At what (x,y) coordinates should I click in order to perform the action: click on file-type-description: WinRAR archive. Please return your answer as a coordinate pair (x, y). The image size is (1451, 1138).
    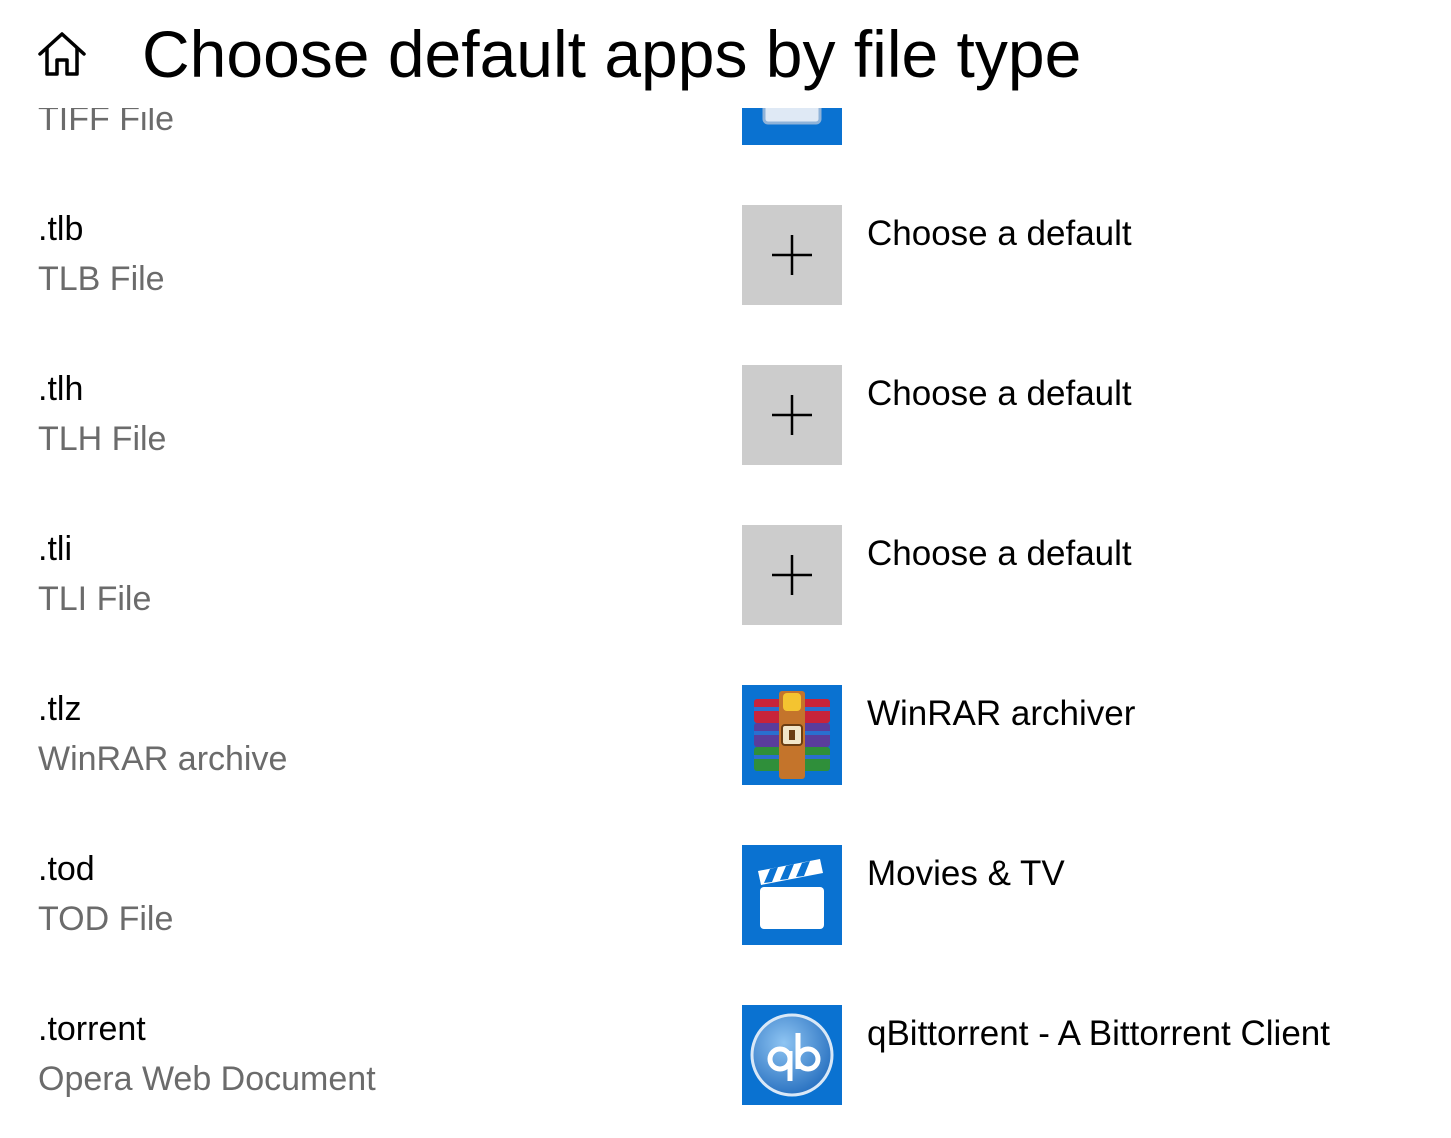
    Looking at the image, I should click on (163, 759).